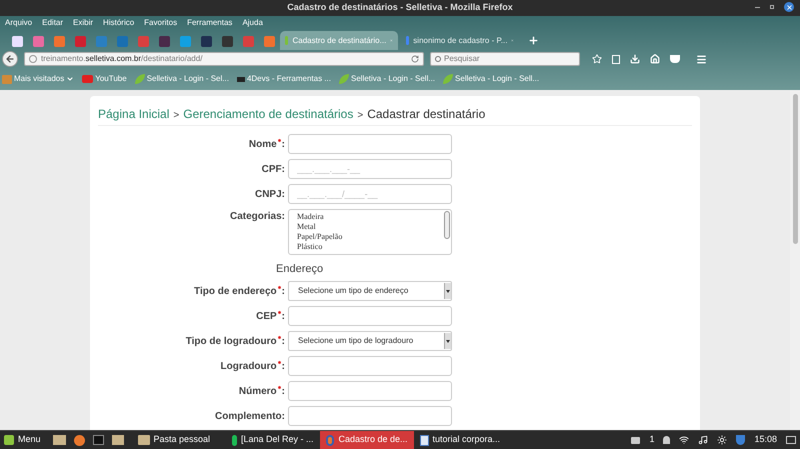  Describe the element at coordinates (9, 440) in the screenshot. I see `mint-logo-icon` at that location.